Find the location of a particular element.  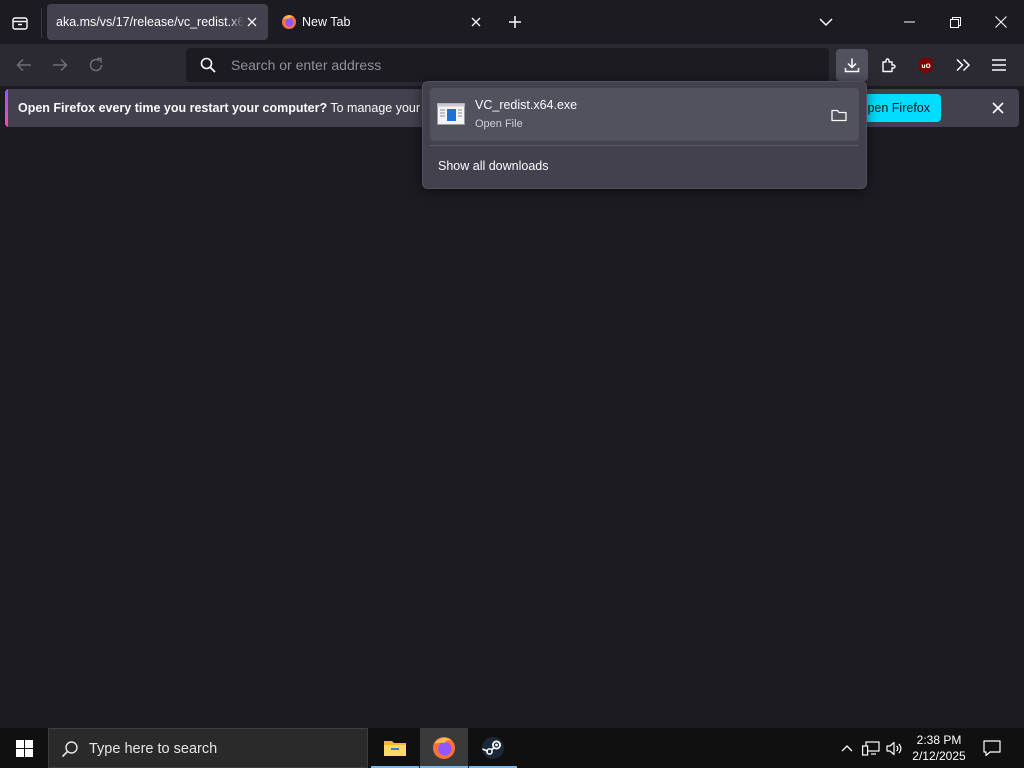

restore-icon is located at coordinates (955, 22).